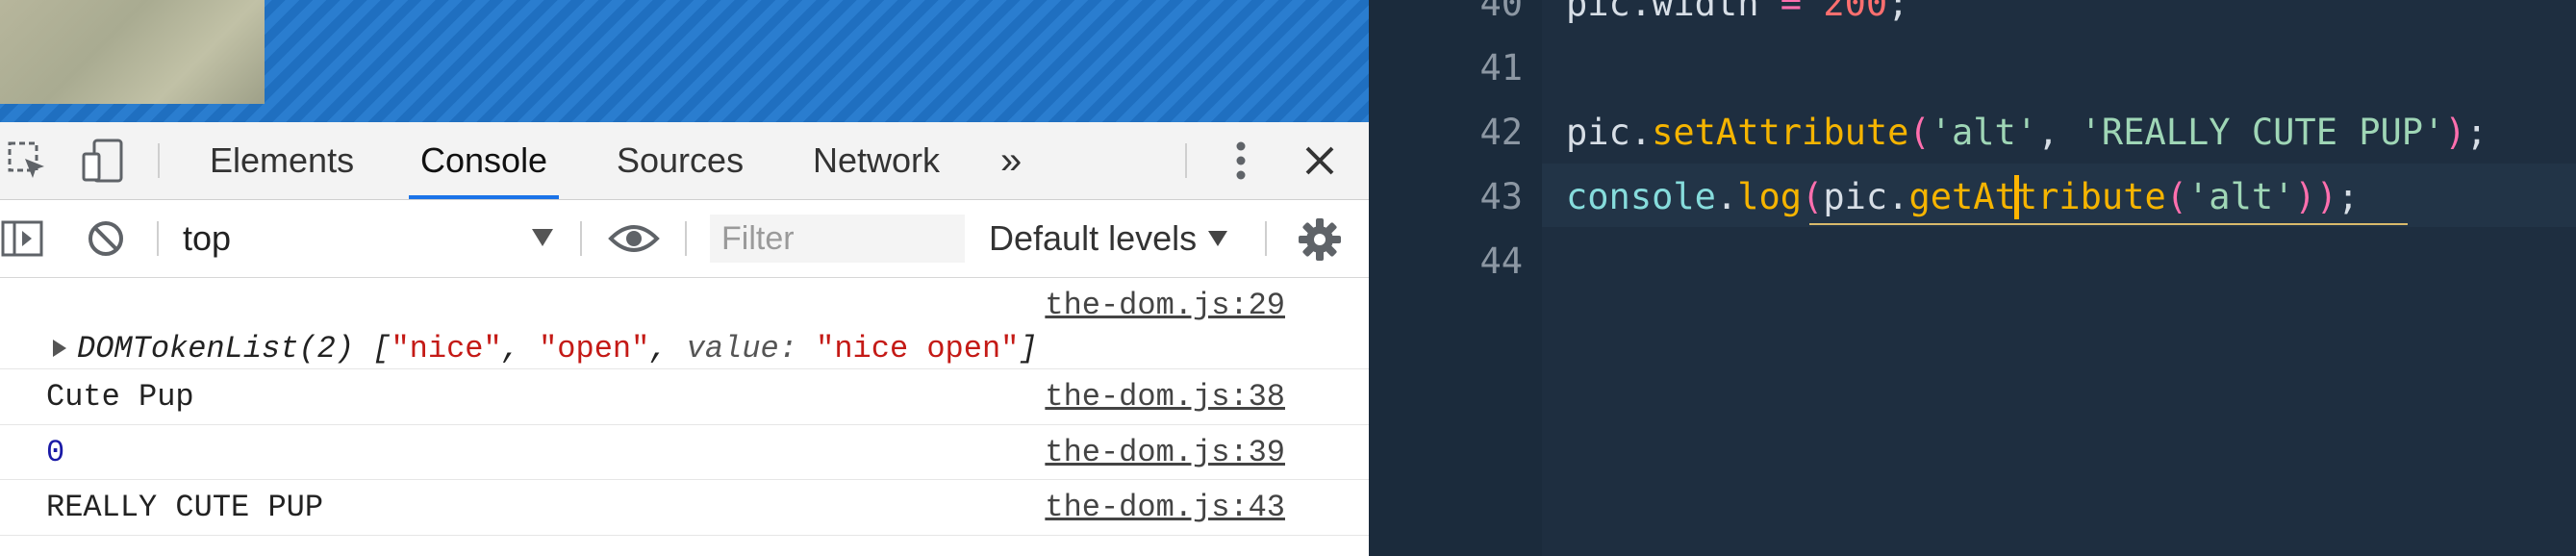 Image resolution: width=2576 pixels, height=556 pixels. What do you see at coordinates (1781, 132) in the screenshot?
I see `code-token: setAttribute` at bounding box center [1781, 132].